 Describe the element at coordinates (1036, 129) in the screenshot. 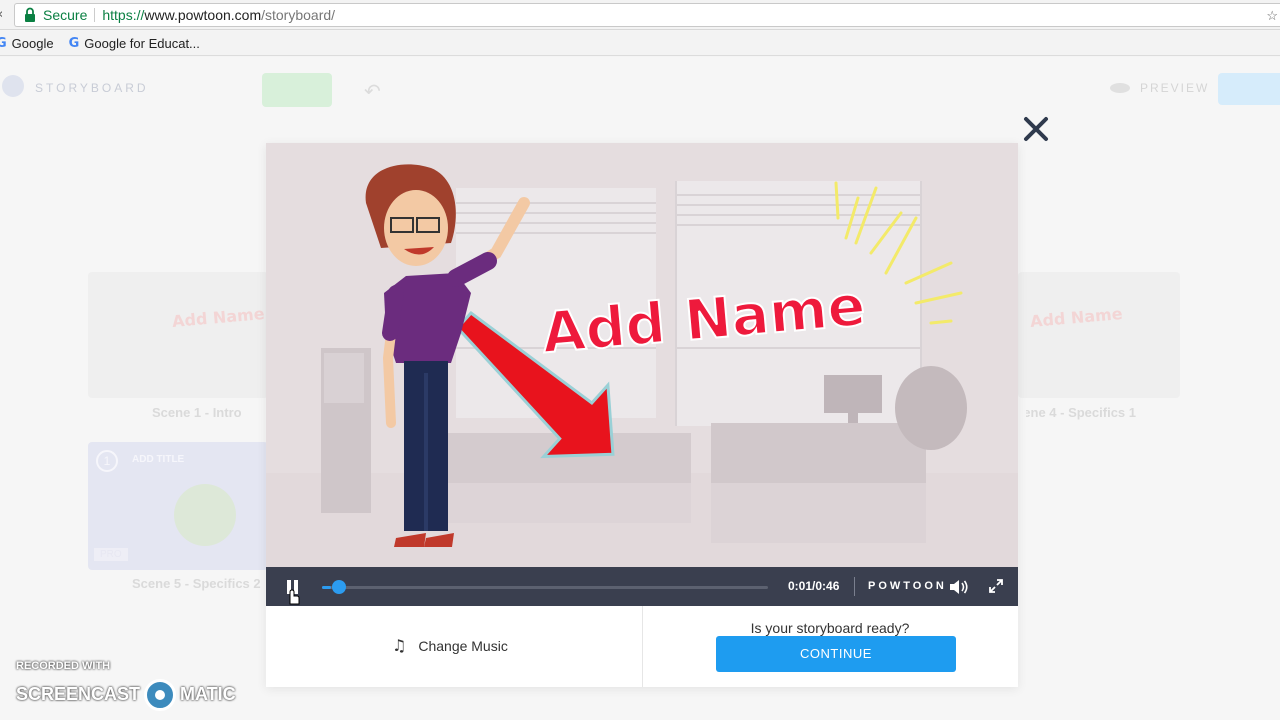

I see `close-icon` at that location.